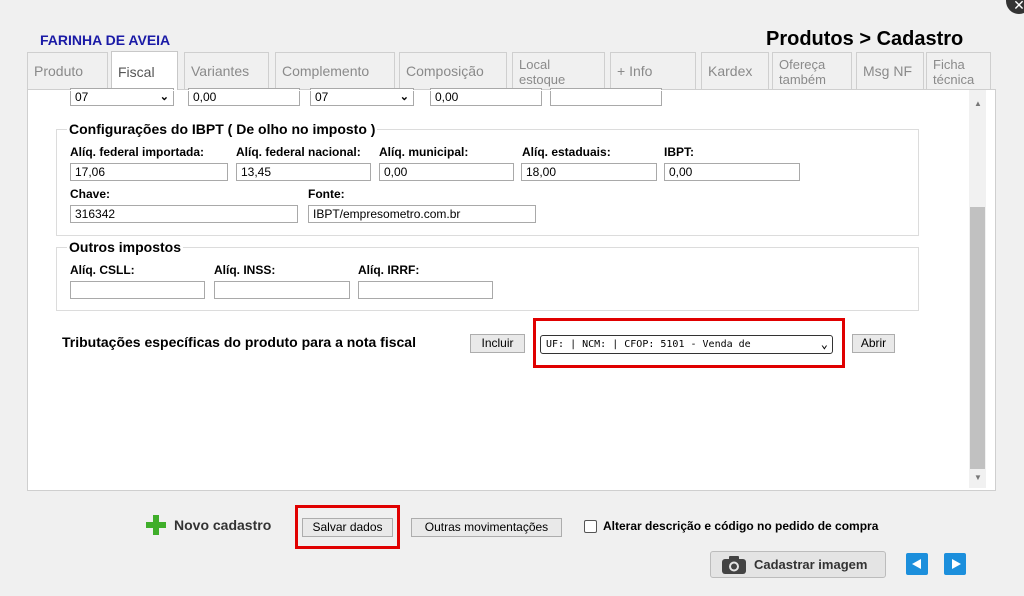 This screenshot has width=1024, height=596. What do you see at coordinates (486, 527) in the screenshot?
I see `outras-movimentacoes-button: Outras movimentações` at bounding box center [486, 527].